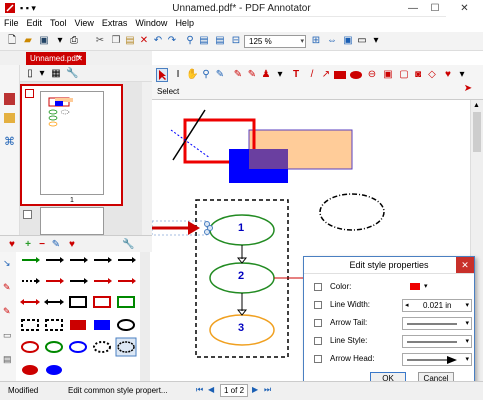  I want to click on fit-width-icon: ⇔, so click(332, 41).